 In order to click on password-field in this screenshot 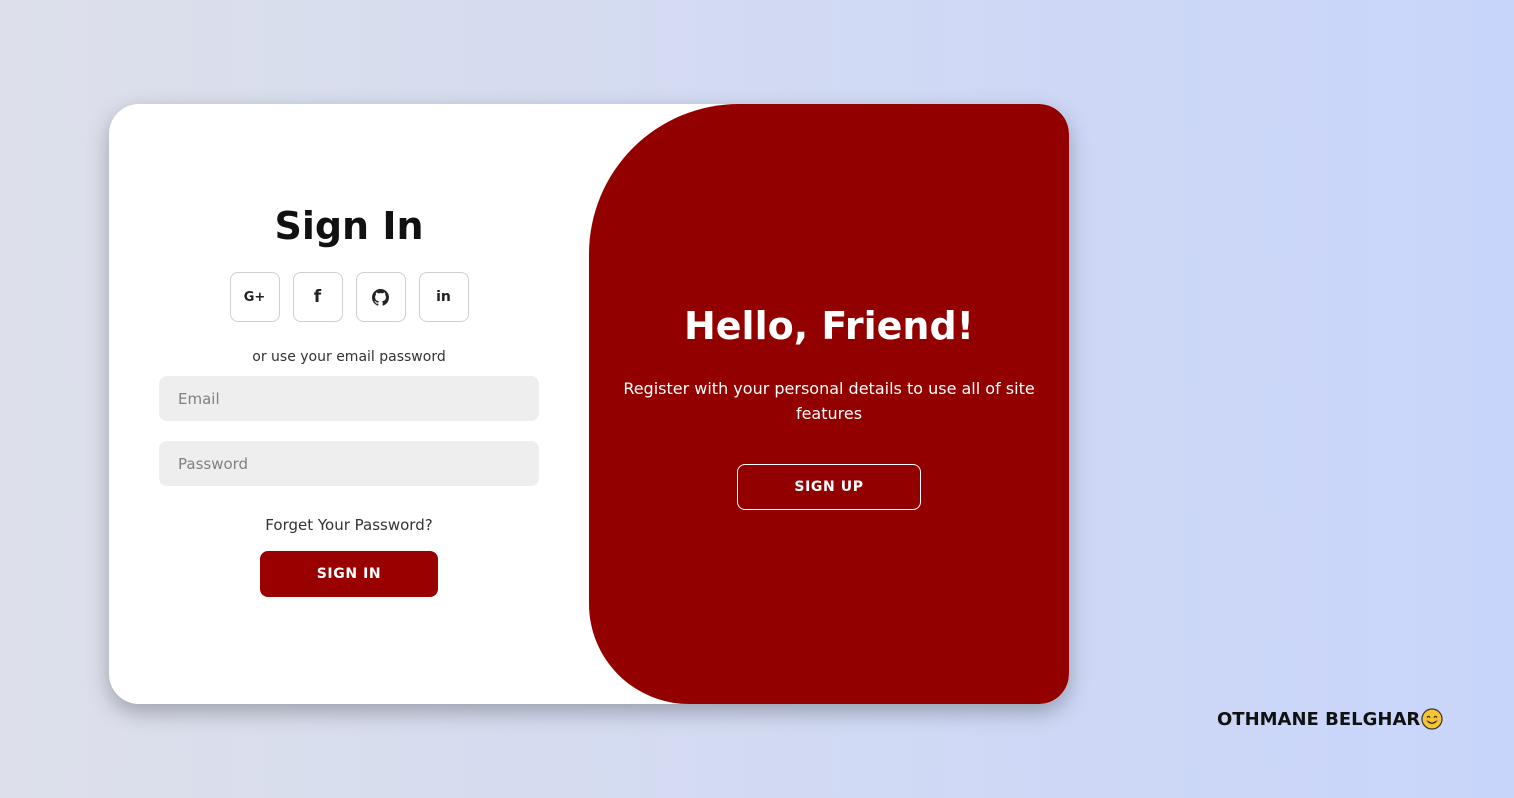, I will do `click(349, 463)`.